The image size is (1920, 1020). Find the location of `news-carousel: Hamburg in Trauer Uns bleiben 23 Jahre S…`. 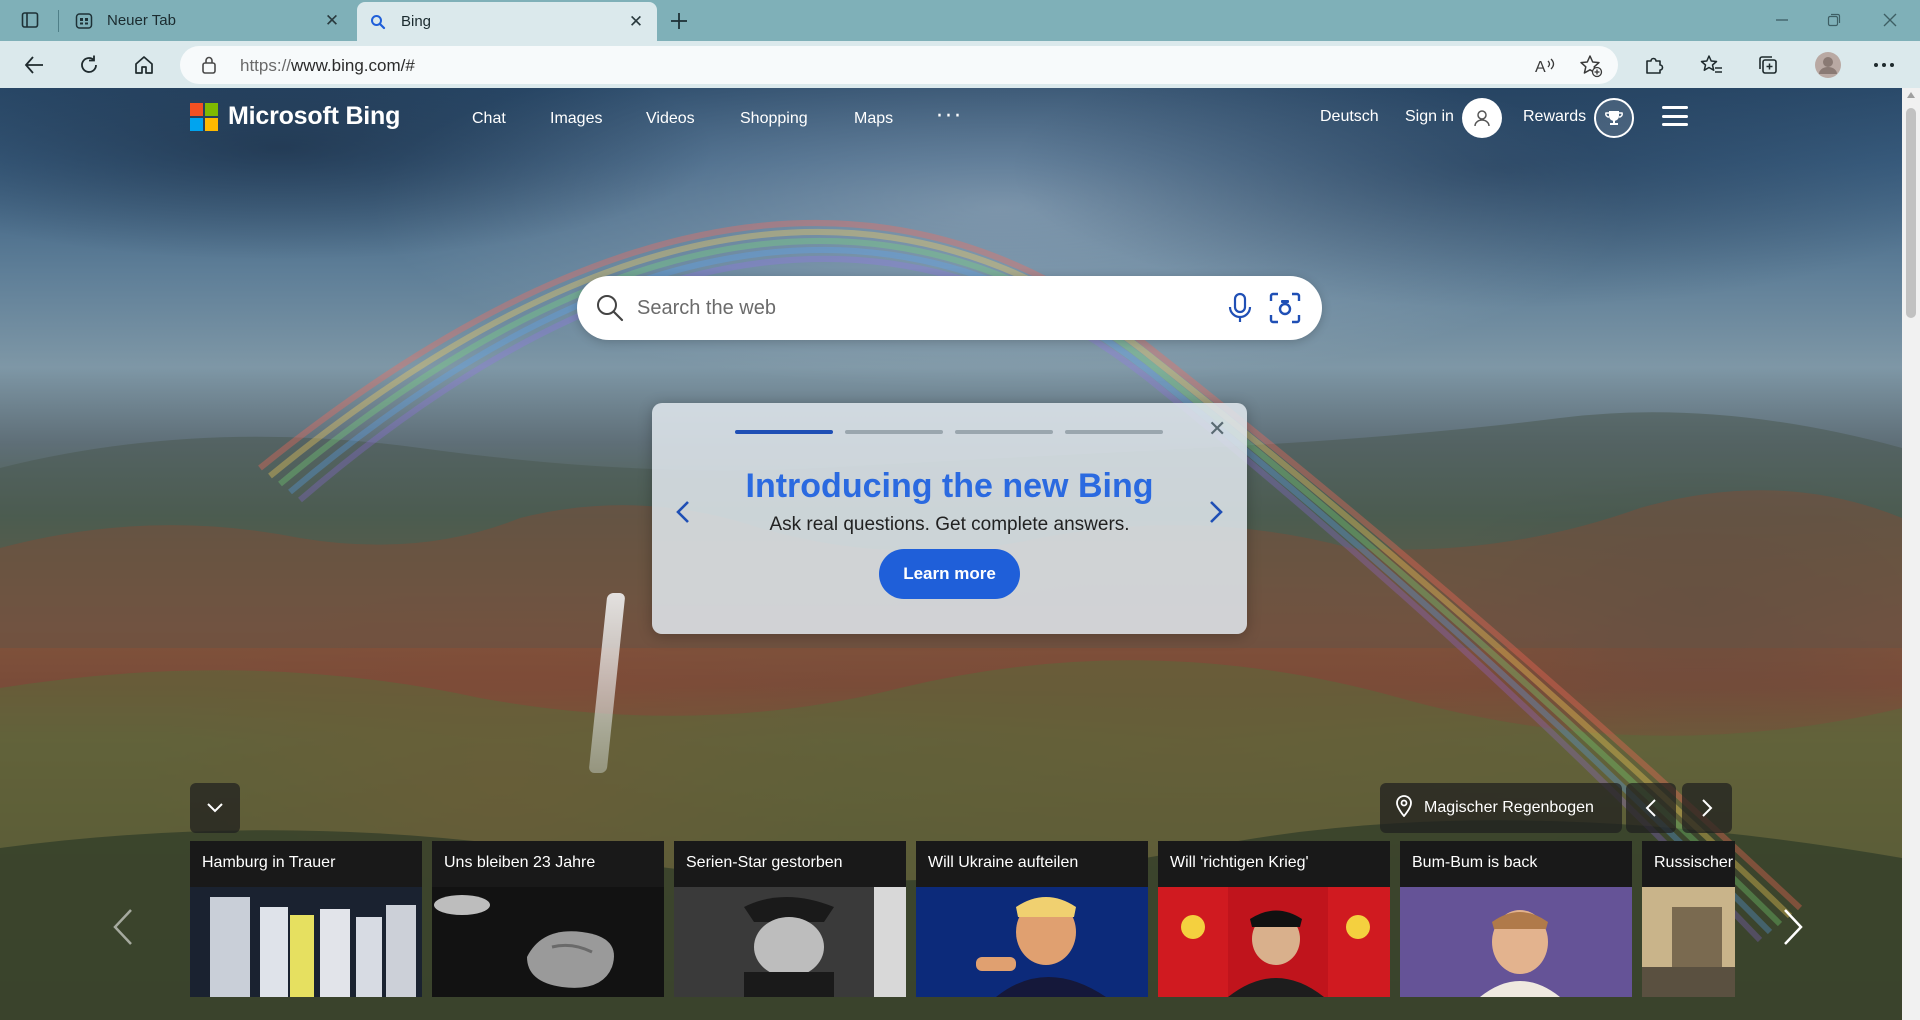

news-carousel: Hamburg in Trauer Uns bleiben 23 Jahre S… is located at coordinates (962, 921).